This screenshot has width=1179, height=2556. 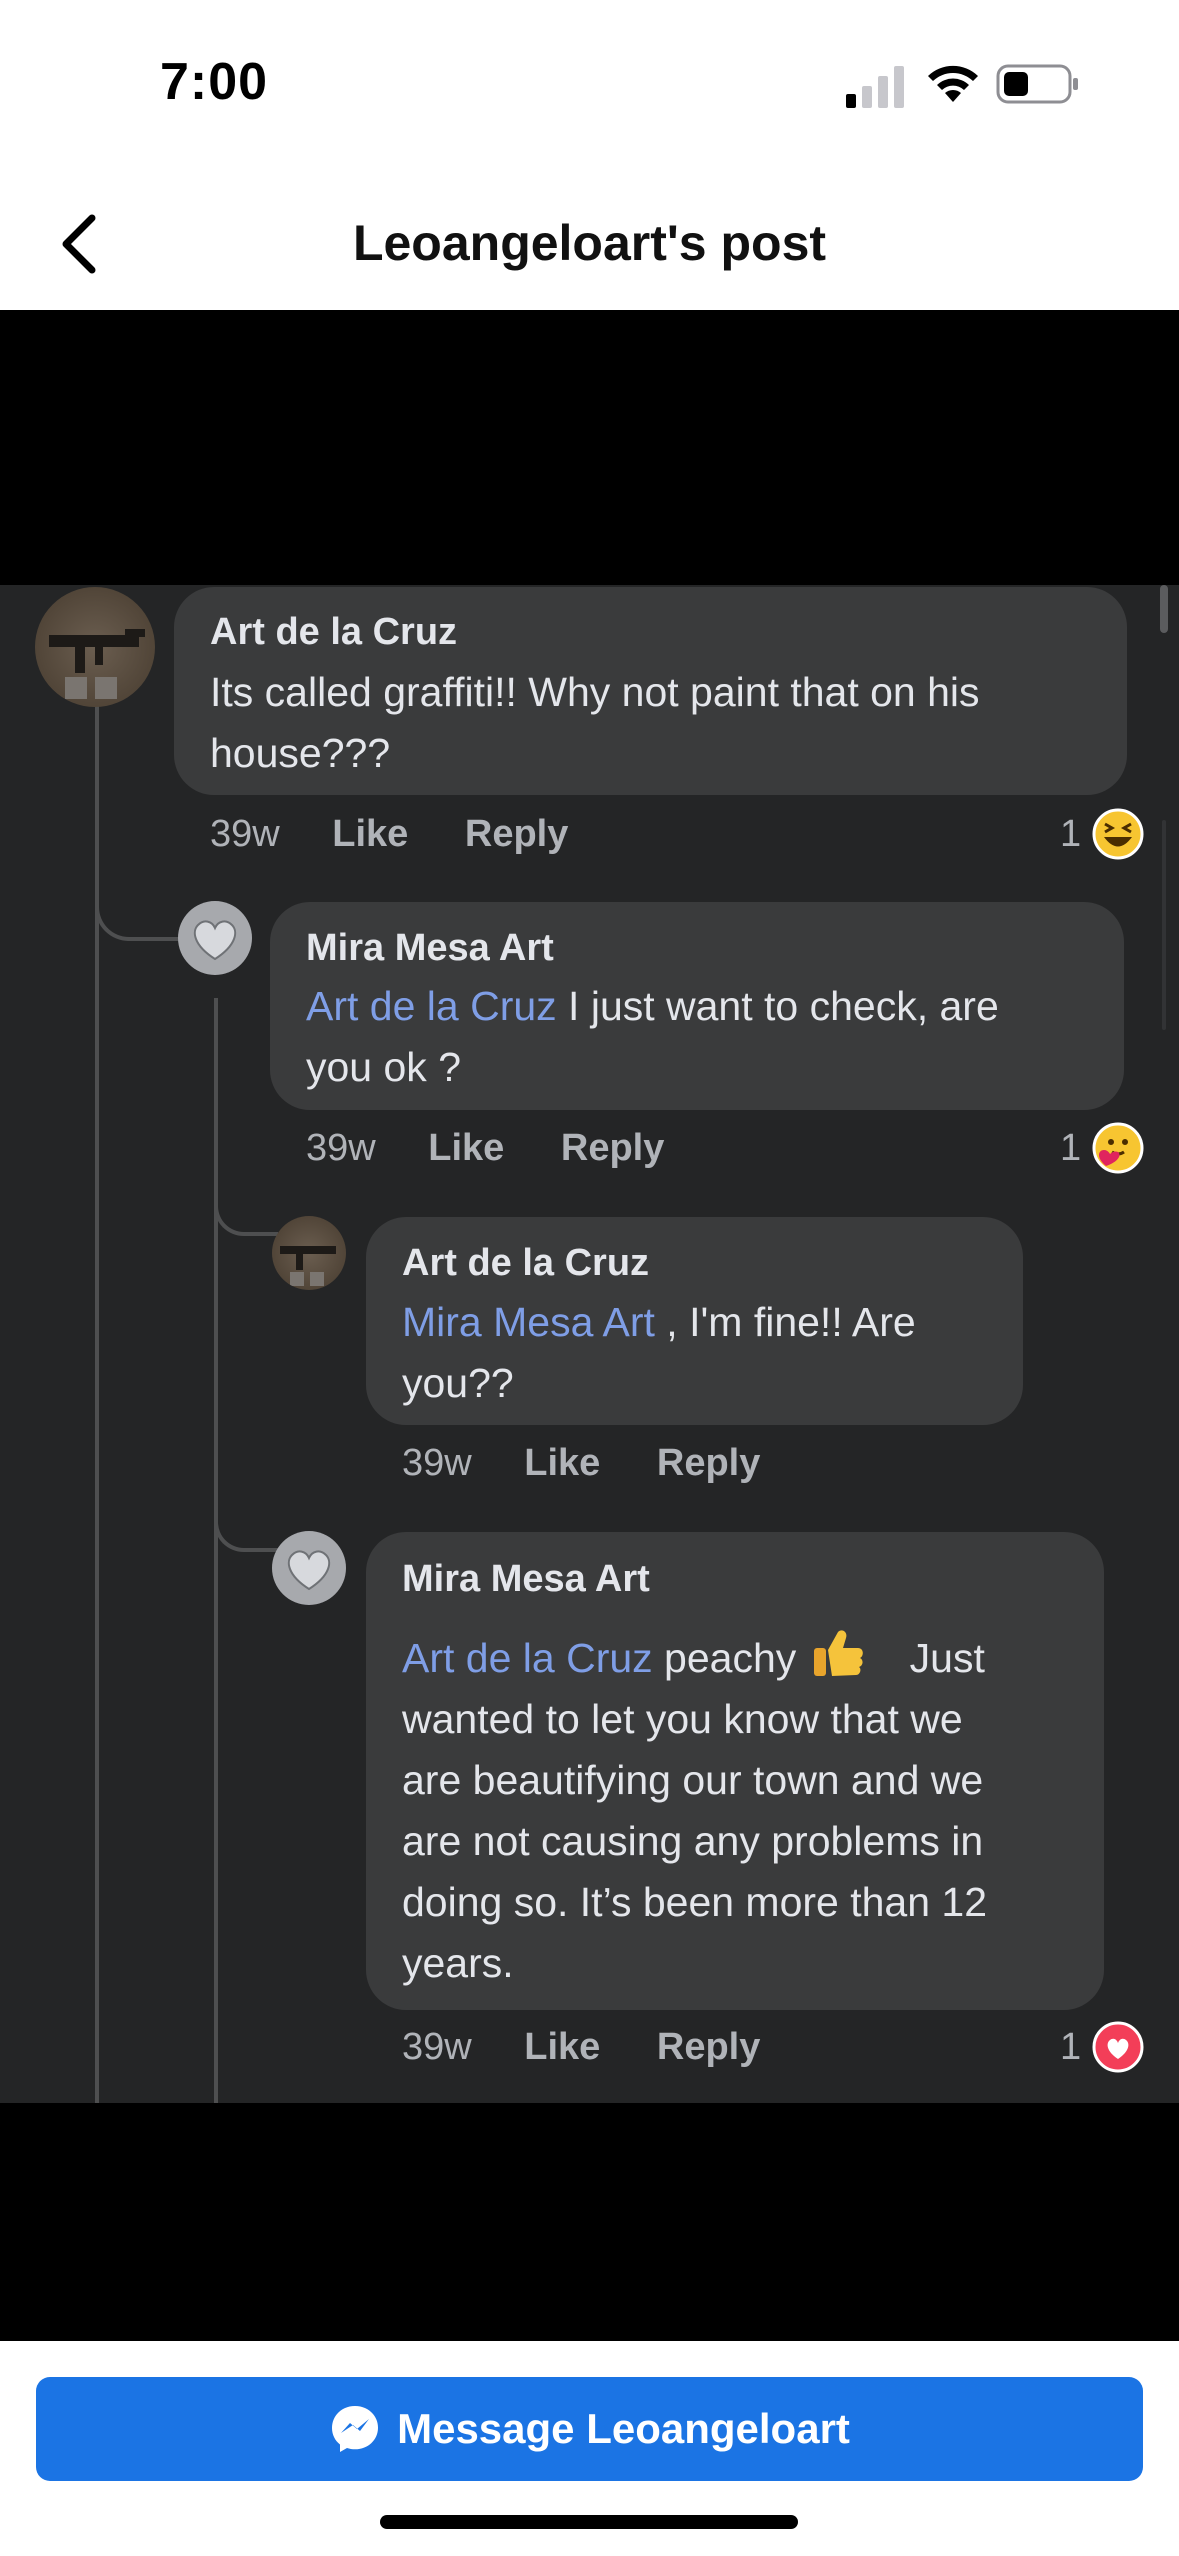 I want to click on comment-text-line: you ok ?, so click(x=383, y=1067).